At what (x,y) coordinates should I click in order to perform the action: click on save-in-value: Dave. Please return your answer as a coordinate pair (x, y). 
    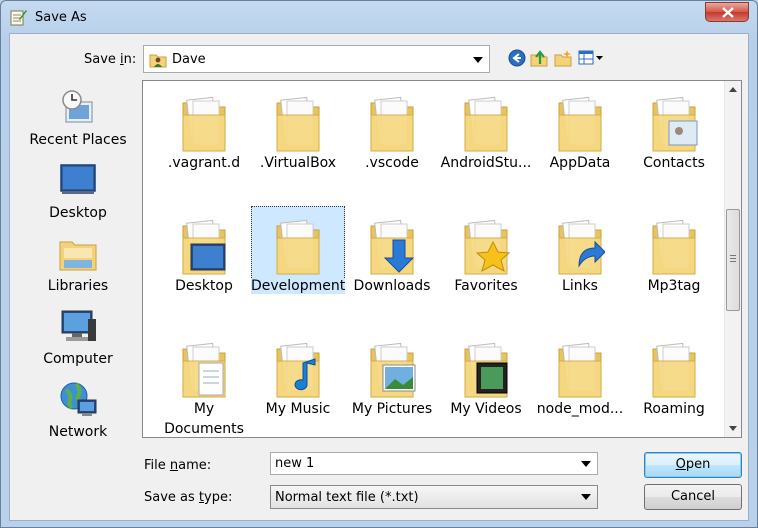
    Looking at the image, I should click on (189, 59).